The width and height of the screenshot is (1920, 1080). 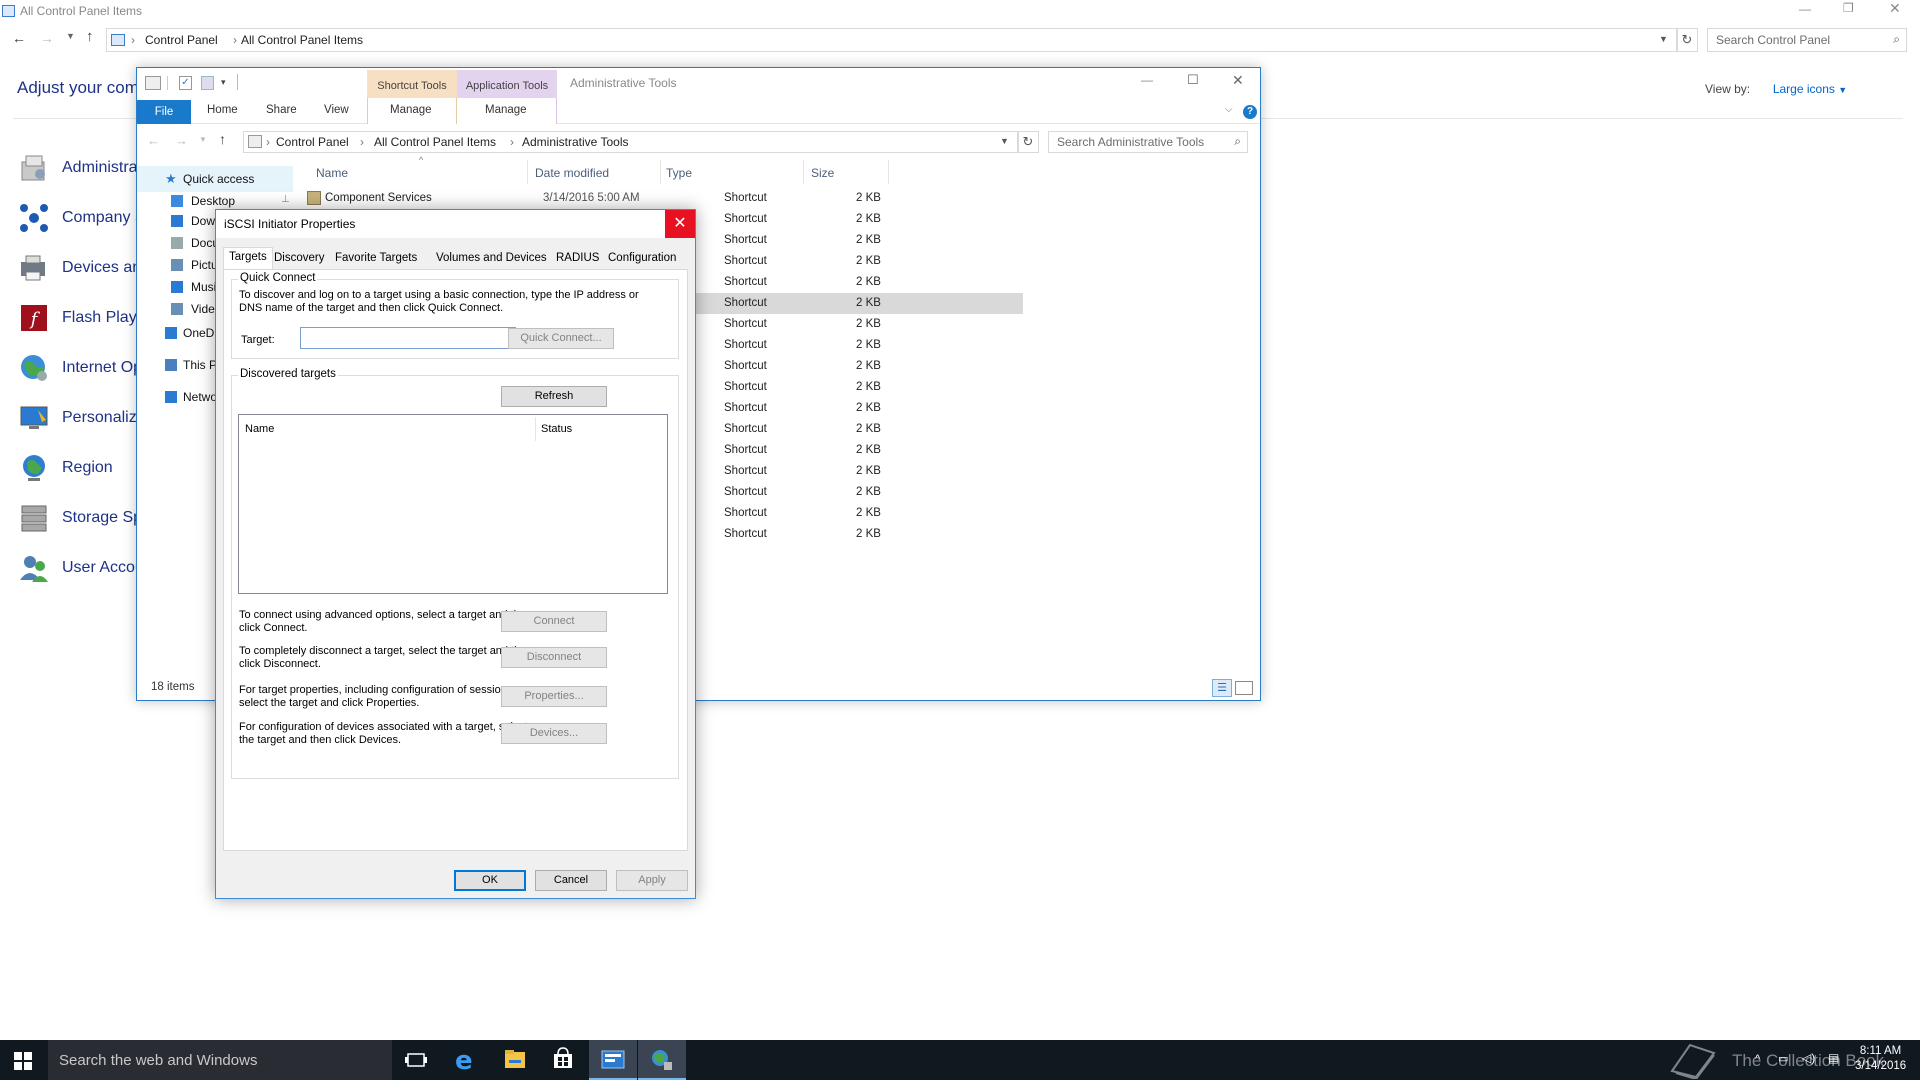 What do you see at coordinates (507, 85) in the screenshot?
I see `context-tab-application-tools: Application Tools` at bounding box center [507, 85].